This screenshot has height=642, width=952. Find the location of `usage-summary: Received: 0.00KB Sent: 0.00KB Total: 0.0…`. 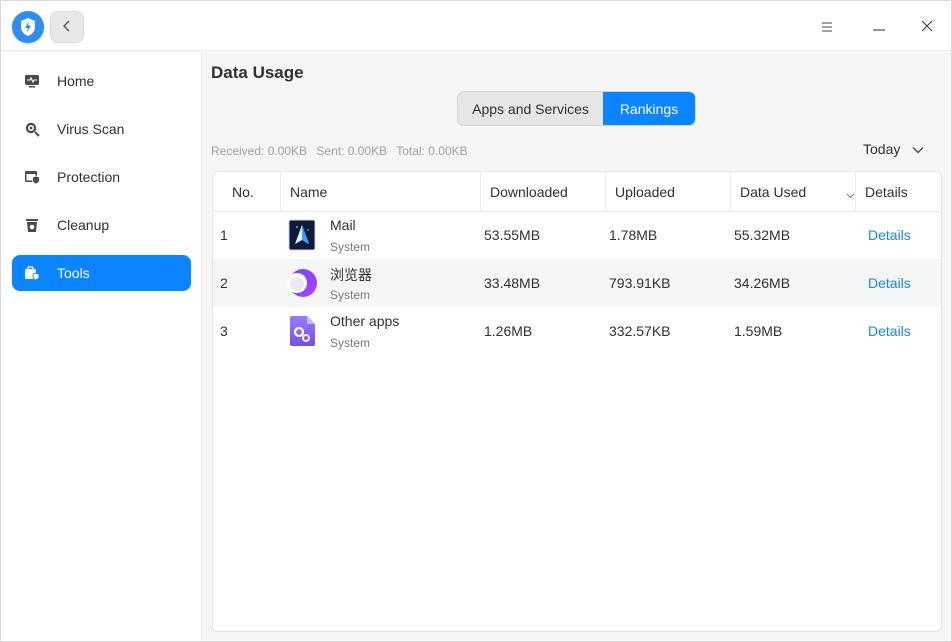

usage-summary: Received: 0.00KB Sent: 0.00KB Total: 0.0… is located at coordinates (342, 151).